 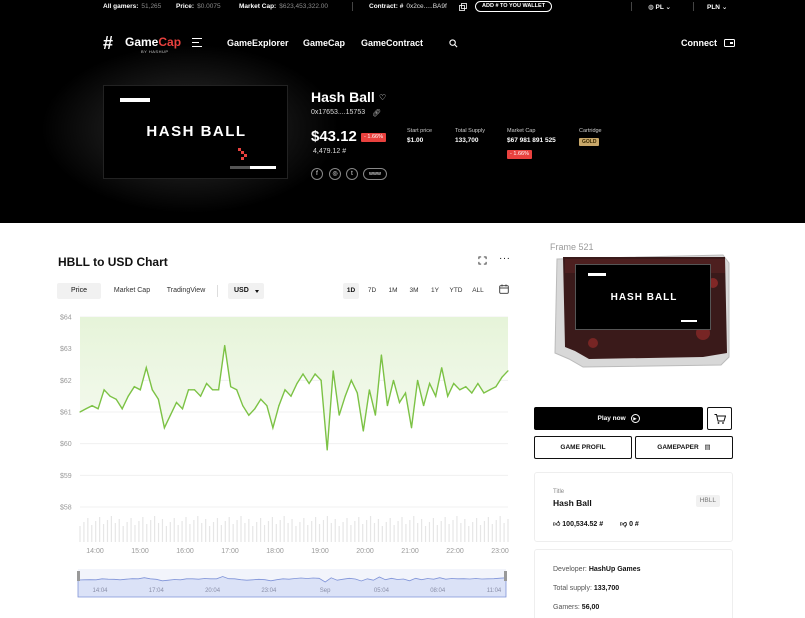 I want to click on logo-text: GameCap, so click(x=153, y=42).